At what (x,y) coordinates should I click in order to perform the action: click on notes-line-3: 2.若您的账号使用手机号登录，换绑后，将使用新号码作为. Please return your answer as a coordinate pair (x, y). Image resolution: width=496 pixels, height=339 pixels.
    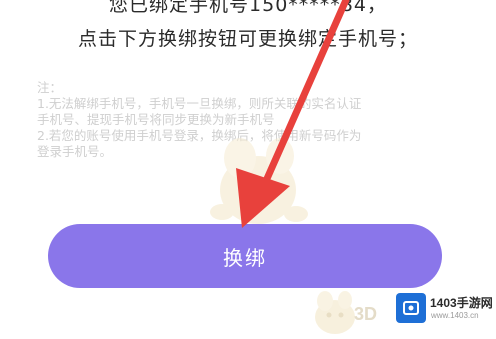
    Looking at the image, I should click on (199, 135).